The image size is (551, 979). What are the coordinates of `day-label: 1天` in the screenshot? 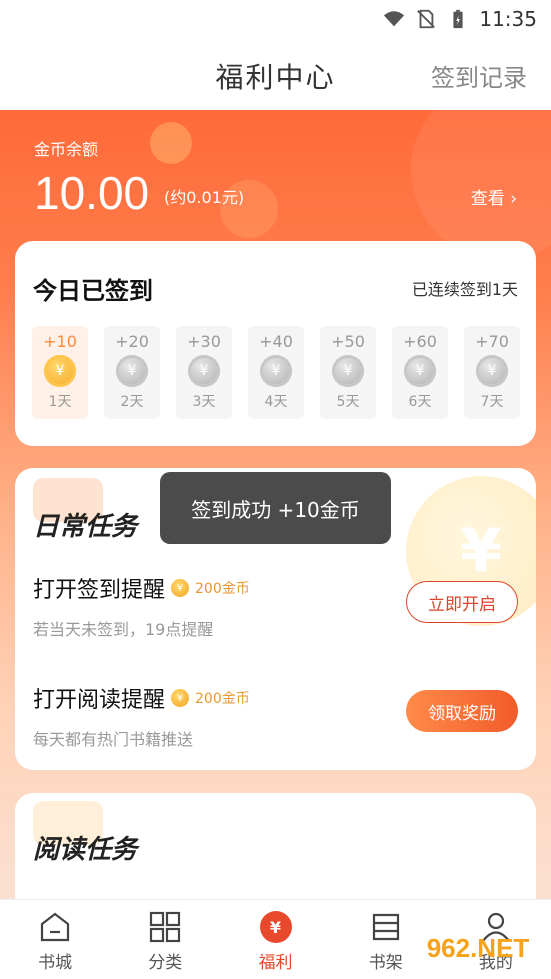 It's located at (60, 402).